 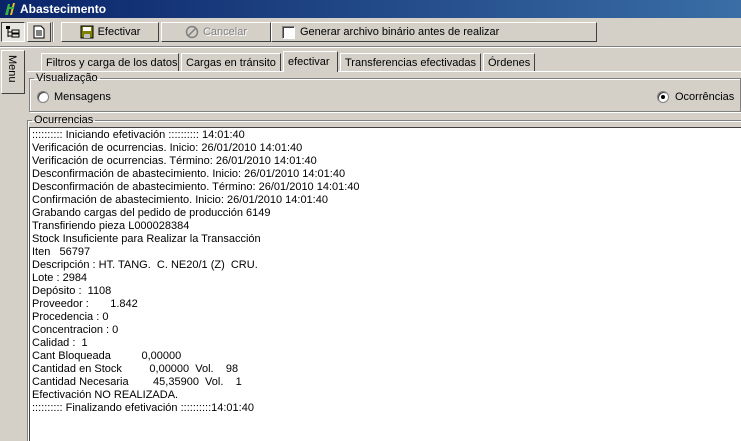 I want to click on efectivar-label: Efectivar, so click(x=119, y=32).